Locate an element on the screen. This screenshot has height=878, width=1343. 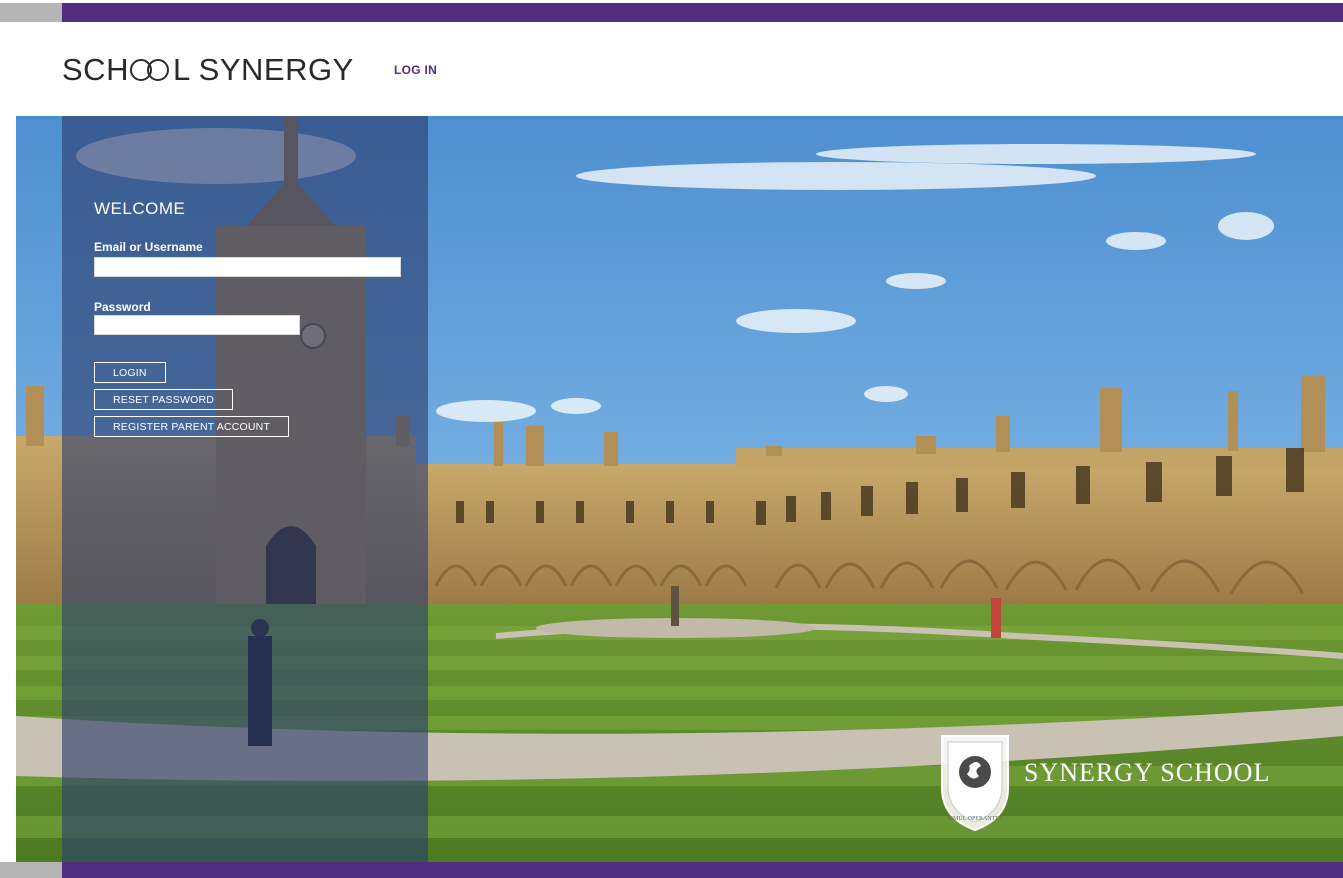
reset-password-button: RESET PASSWORD is located at coordinates (164, 399).